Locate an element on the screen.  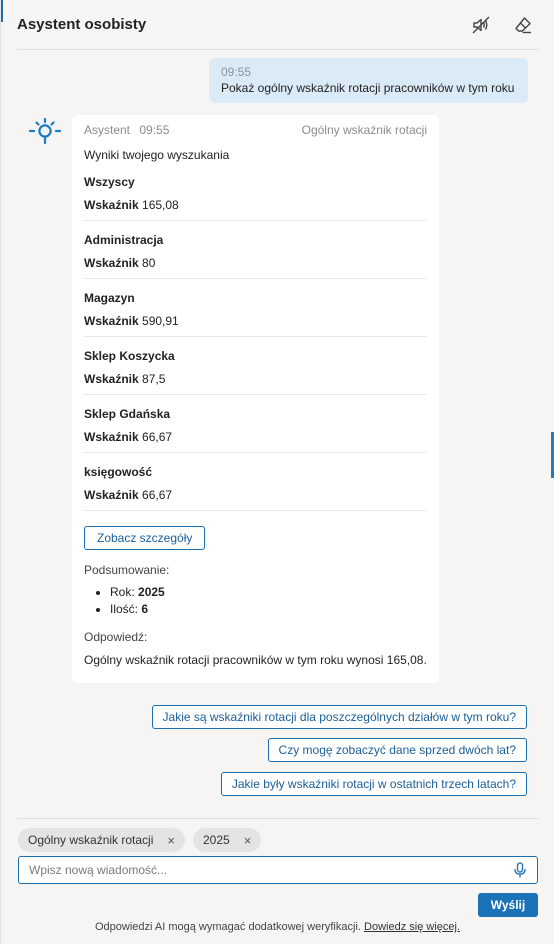
context-chips: Ogólny wskaźnik rotacji × 2025 × is located at coordinates (140, 840).